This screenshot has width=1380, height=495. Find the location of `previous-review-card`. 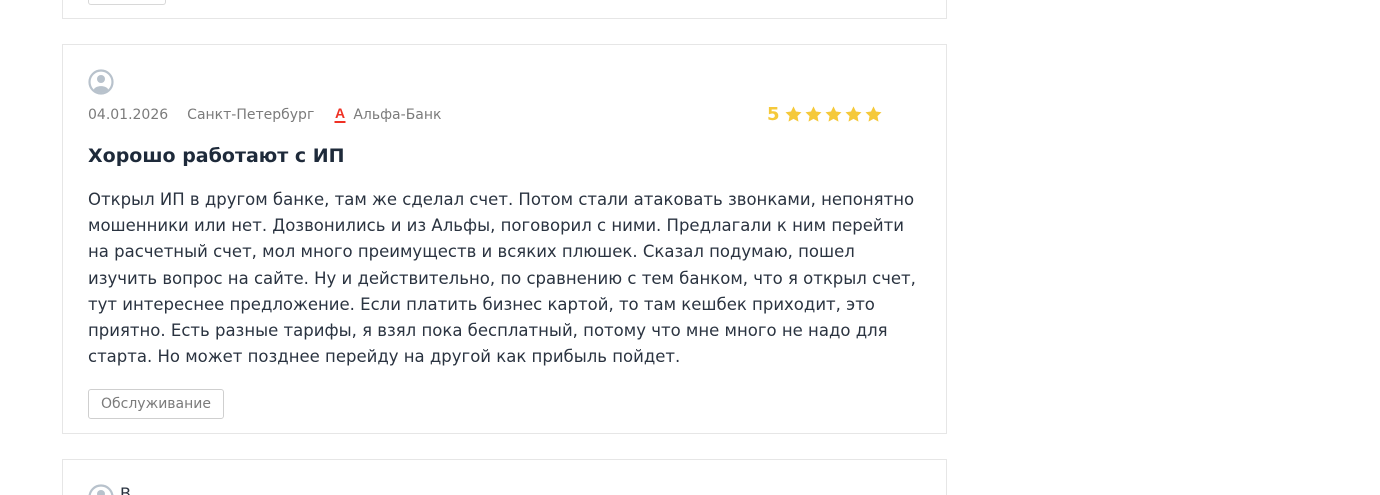

previous-review-card is located at coordinates (504, 9).